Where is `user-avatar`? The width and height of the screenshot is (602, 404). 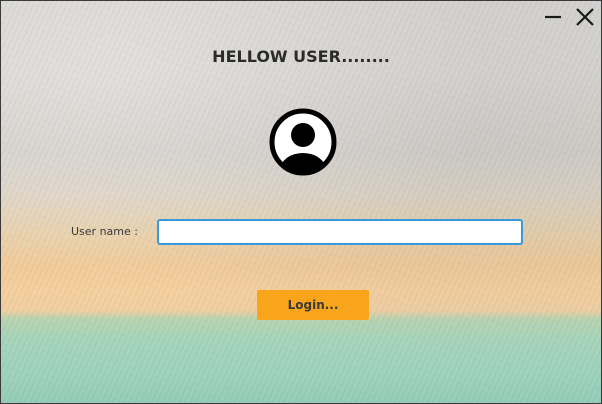
user-avatar is located at coordinates (303, 142).